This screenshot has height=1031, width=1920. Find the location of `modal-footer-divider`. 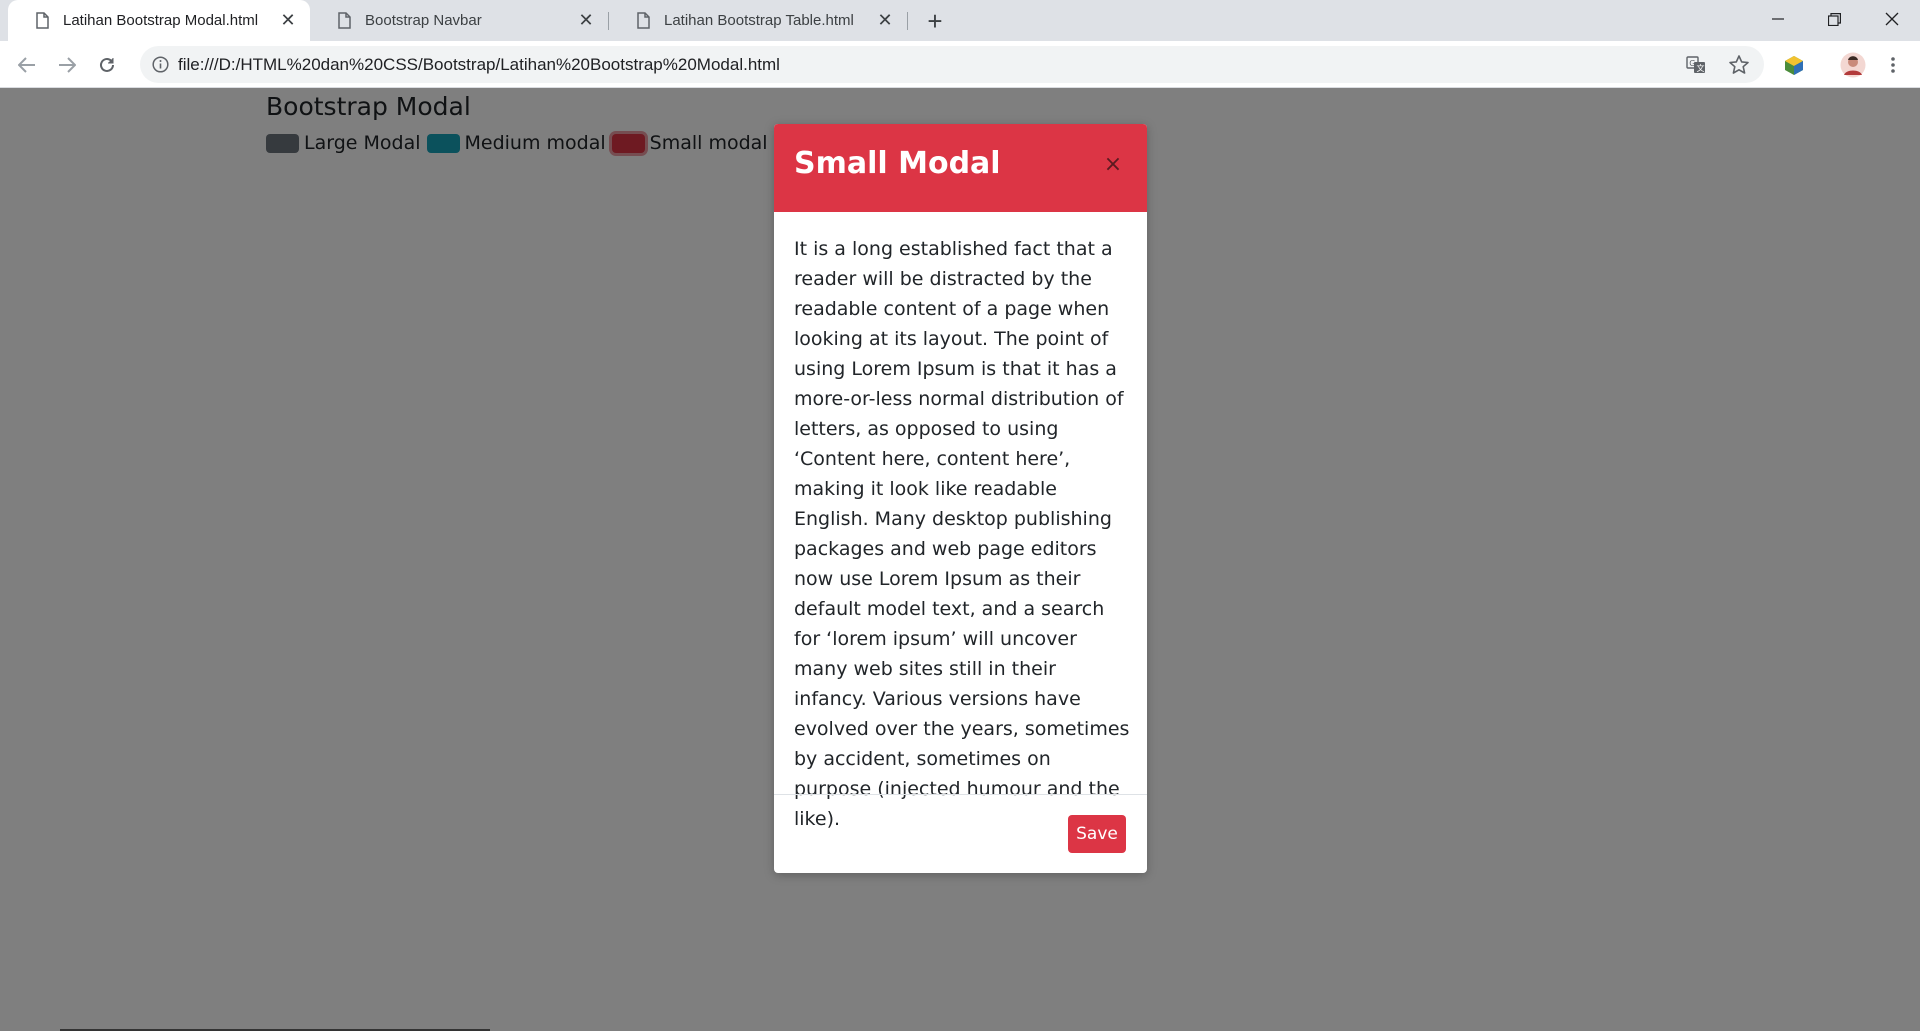

modal-footer-divider is located at coordinates (960, 794).